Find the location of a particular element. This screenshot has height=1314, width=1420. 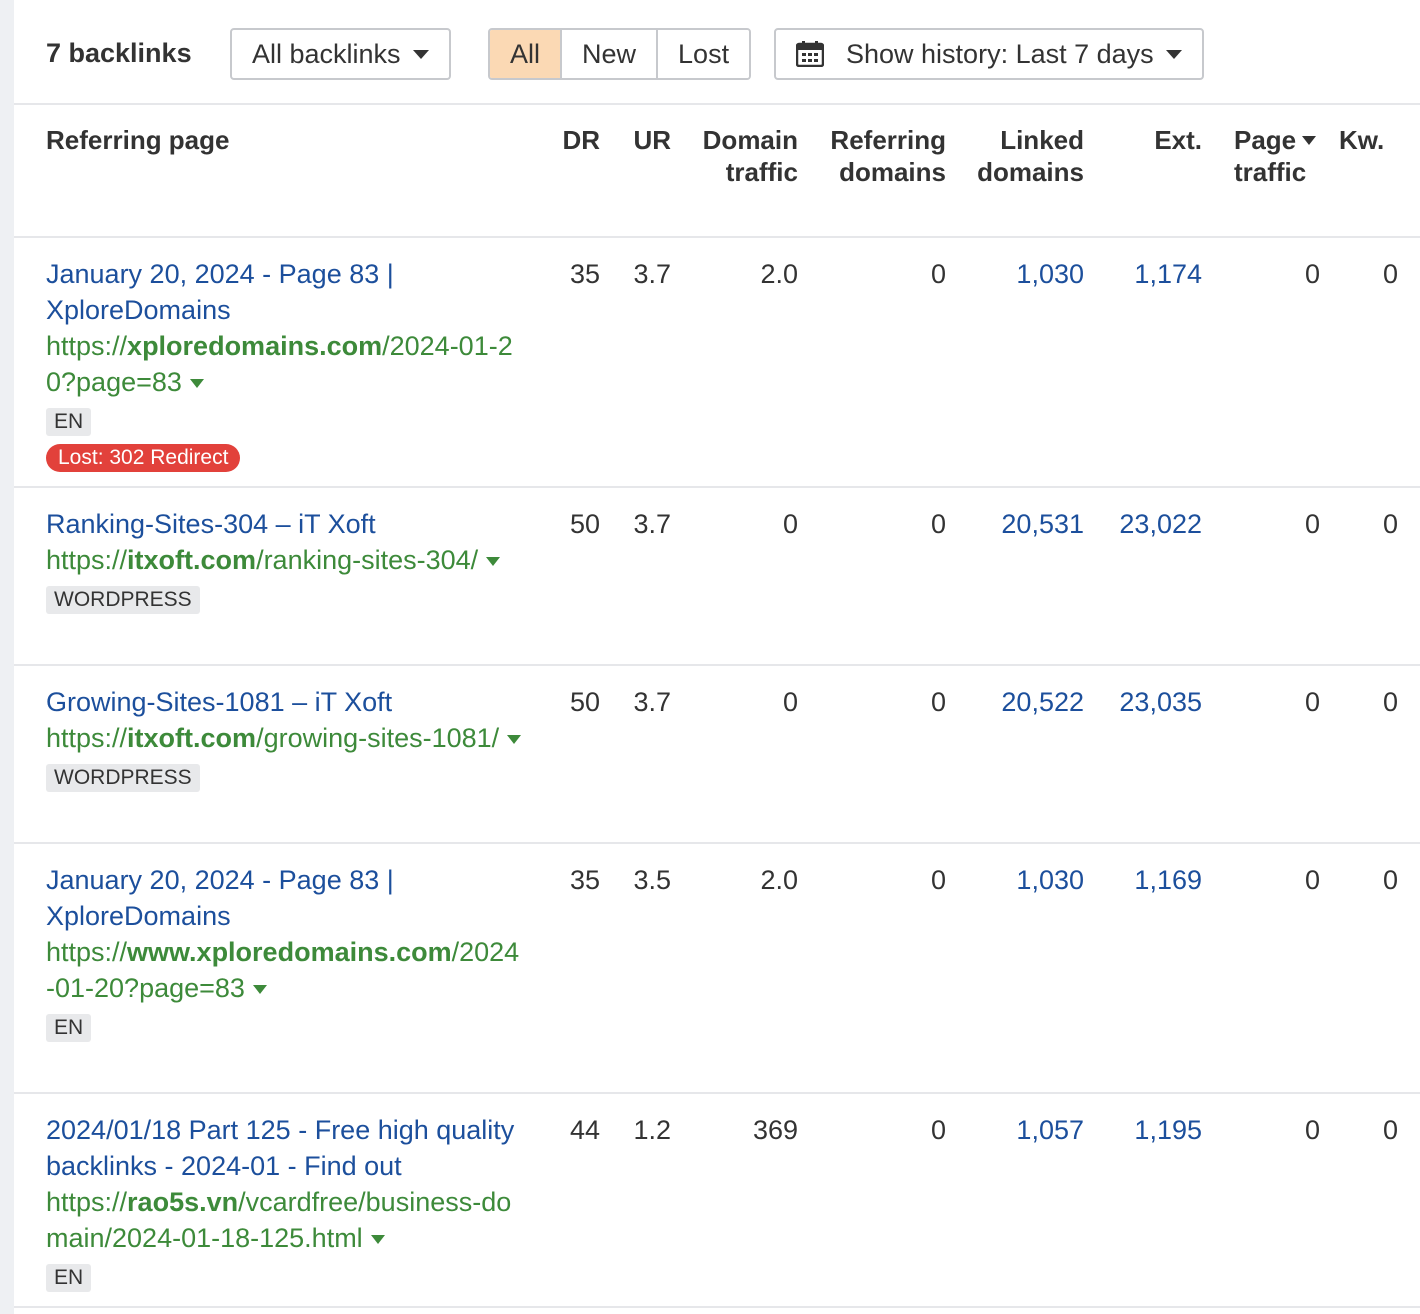

page-title-link: Ranking-Sites-304 – iT Xoft is located at coordinates (286, 524).